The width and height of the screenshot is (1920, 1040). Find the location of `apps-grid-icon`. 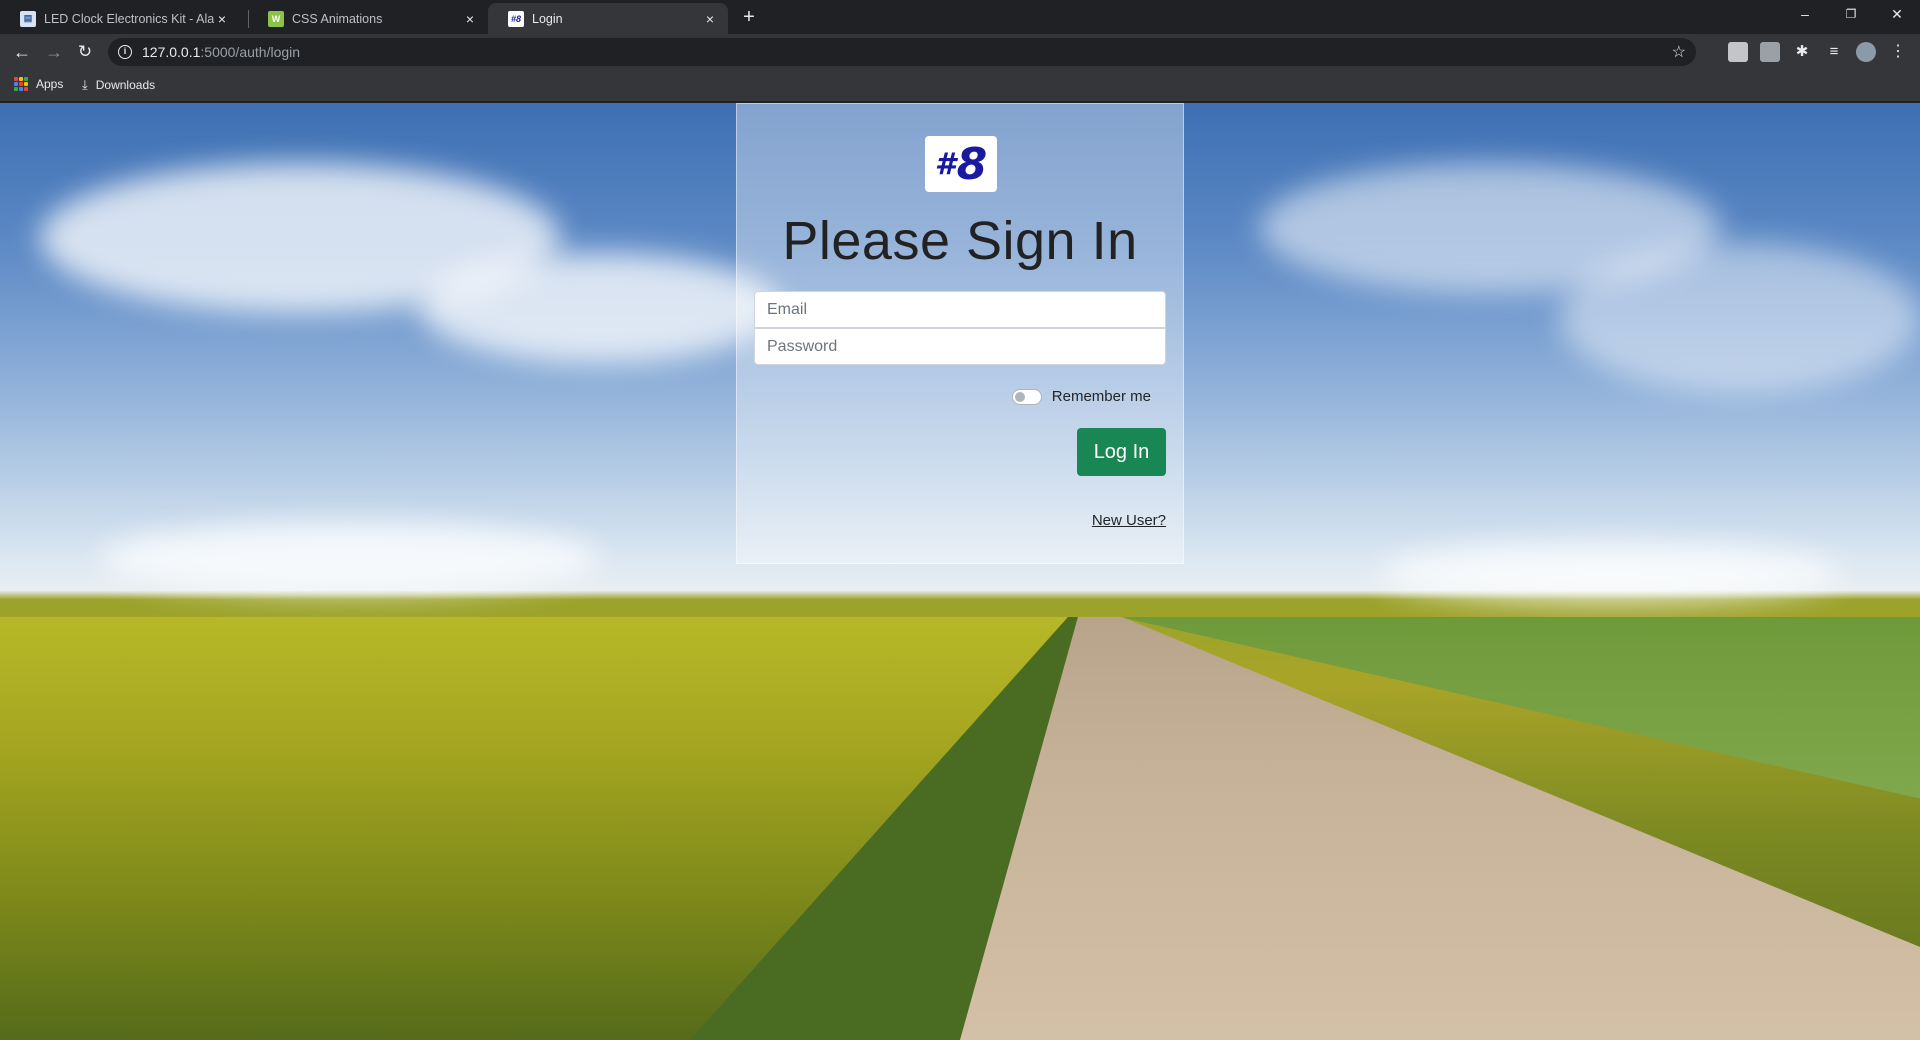

apps-grid-icon is located at coordinates (21, 84).